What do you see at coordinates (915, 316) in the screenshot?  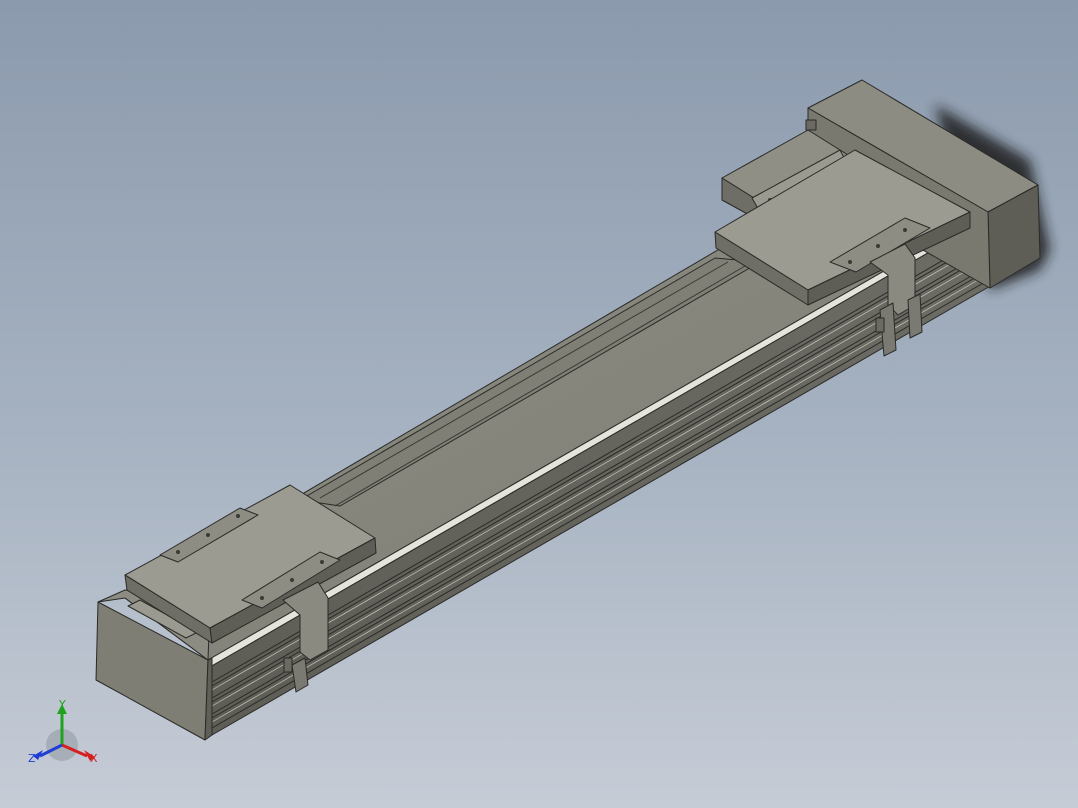 I see `rear-sensor-tab` at bounding box center [915, 316].